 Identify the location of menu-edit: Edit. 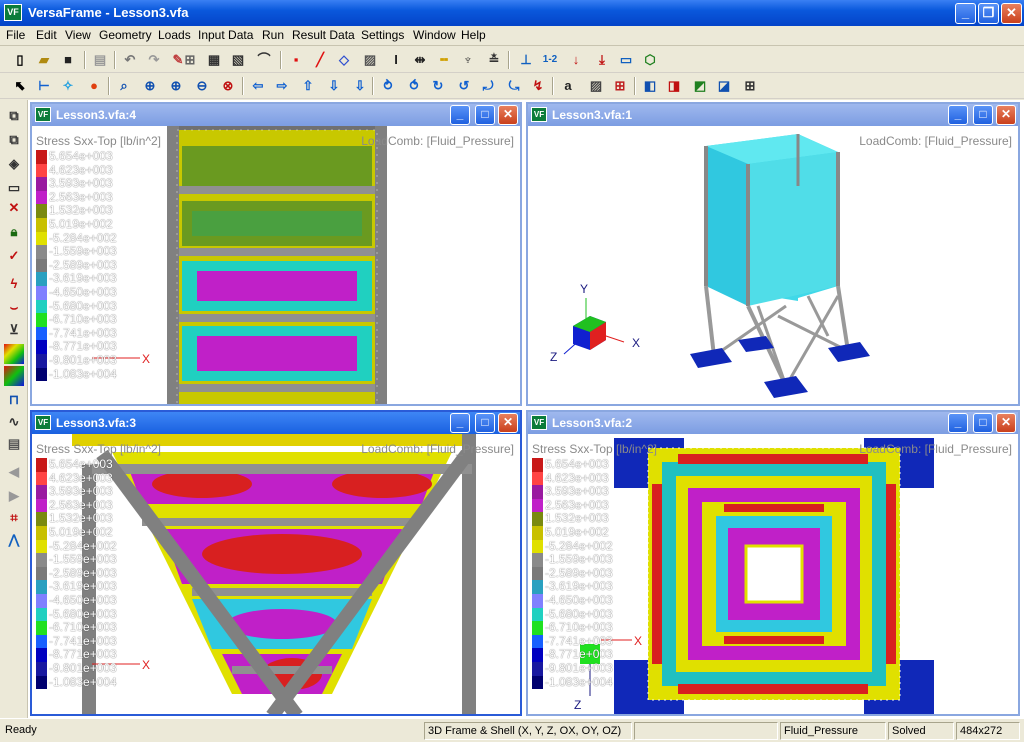
(46, 35).